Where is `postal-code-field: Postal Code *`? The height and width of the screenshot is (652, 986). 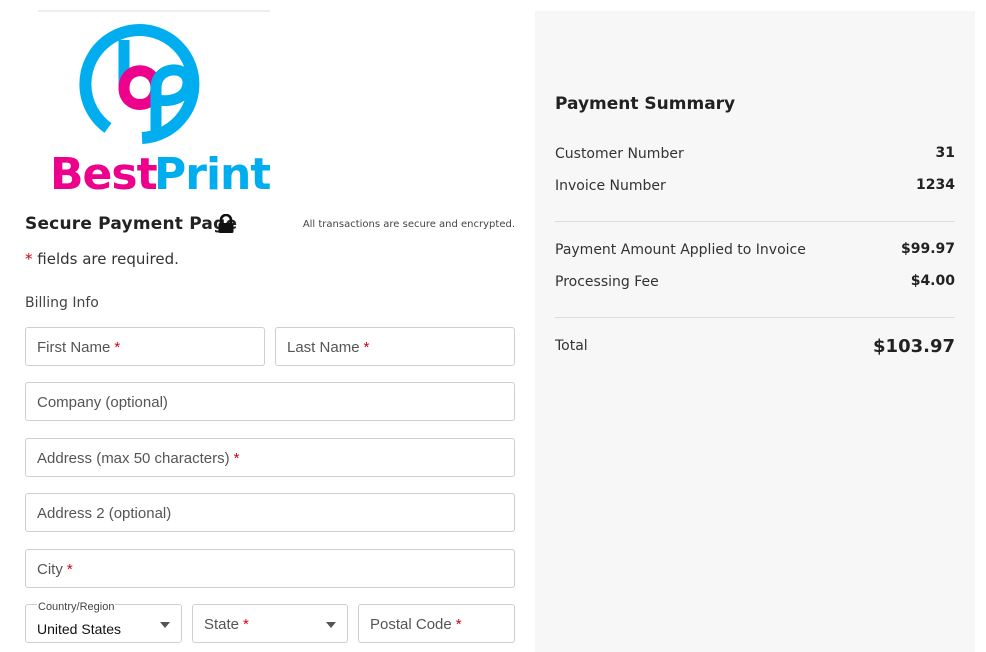 postal-code-field: Postal Code * is located at coordinates (436, 623).